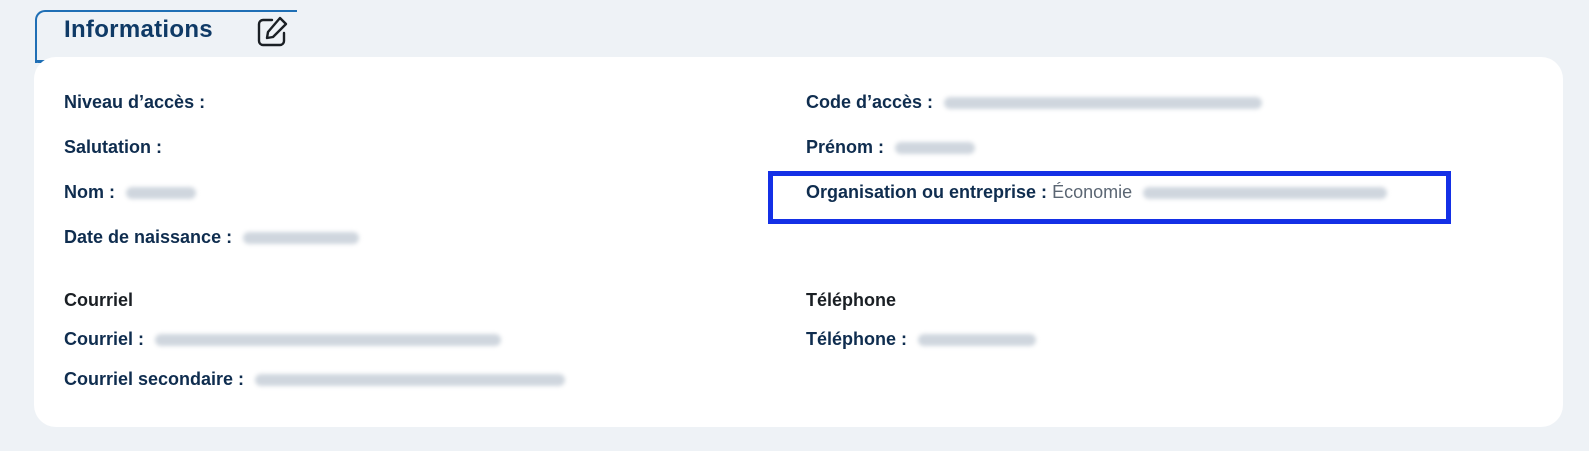 This screenshot has height=451, width=1589. What do you see at coordinates (104, 339) in the screenshot?
I see `courriel-label: Courriel :` at bounding box center [104, 339].